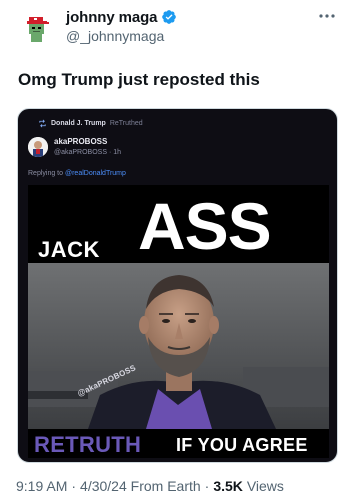 Image resolution: width=356 pixels, height=500 pixels. Describe the element at coordinates (139, 79) in the screenshot. I see `tweet-text: Omg Trump just reposted this` at that location.